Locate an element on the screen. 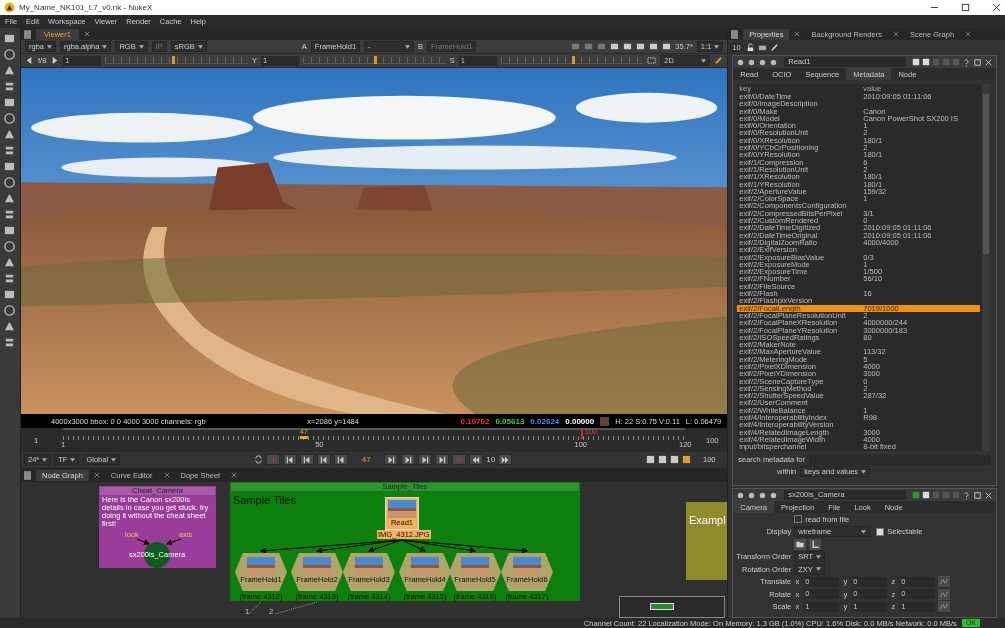  window-title: My_Name_NK101_L7_v0.nk - NukeX is located at coordinates (86, 7).